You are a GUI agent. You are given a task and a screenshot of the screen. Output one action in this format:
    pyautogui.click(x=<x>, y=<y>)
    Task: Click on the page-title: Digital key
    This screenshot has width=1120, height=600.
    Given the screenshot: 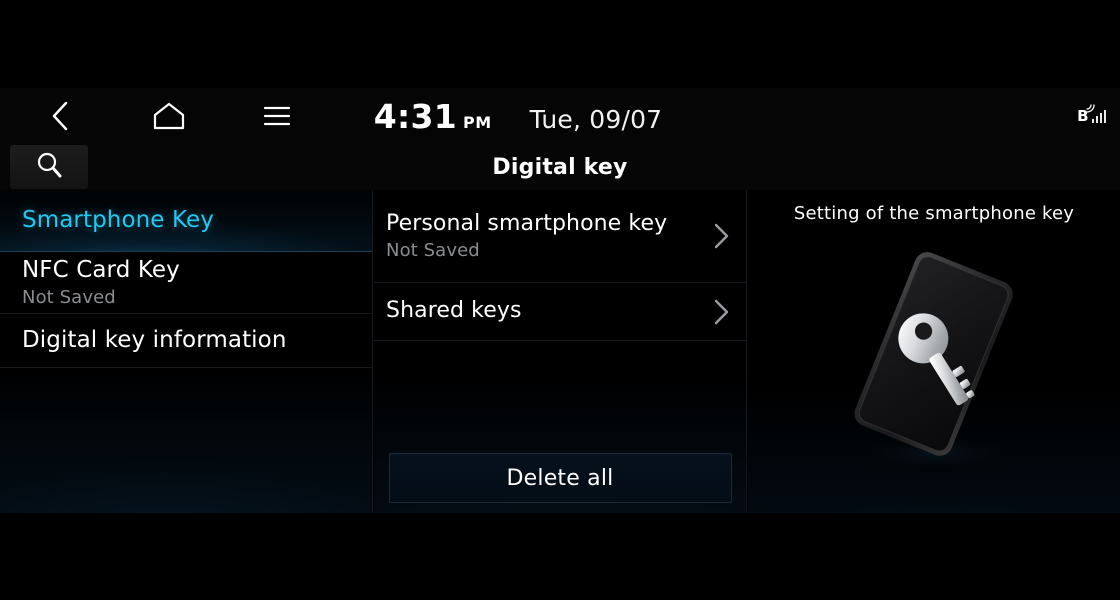 What is the action you would take?
    pyautogui.click(x=560, y=167)
    